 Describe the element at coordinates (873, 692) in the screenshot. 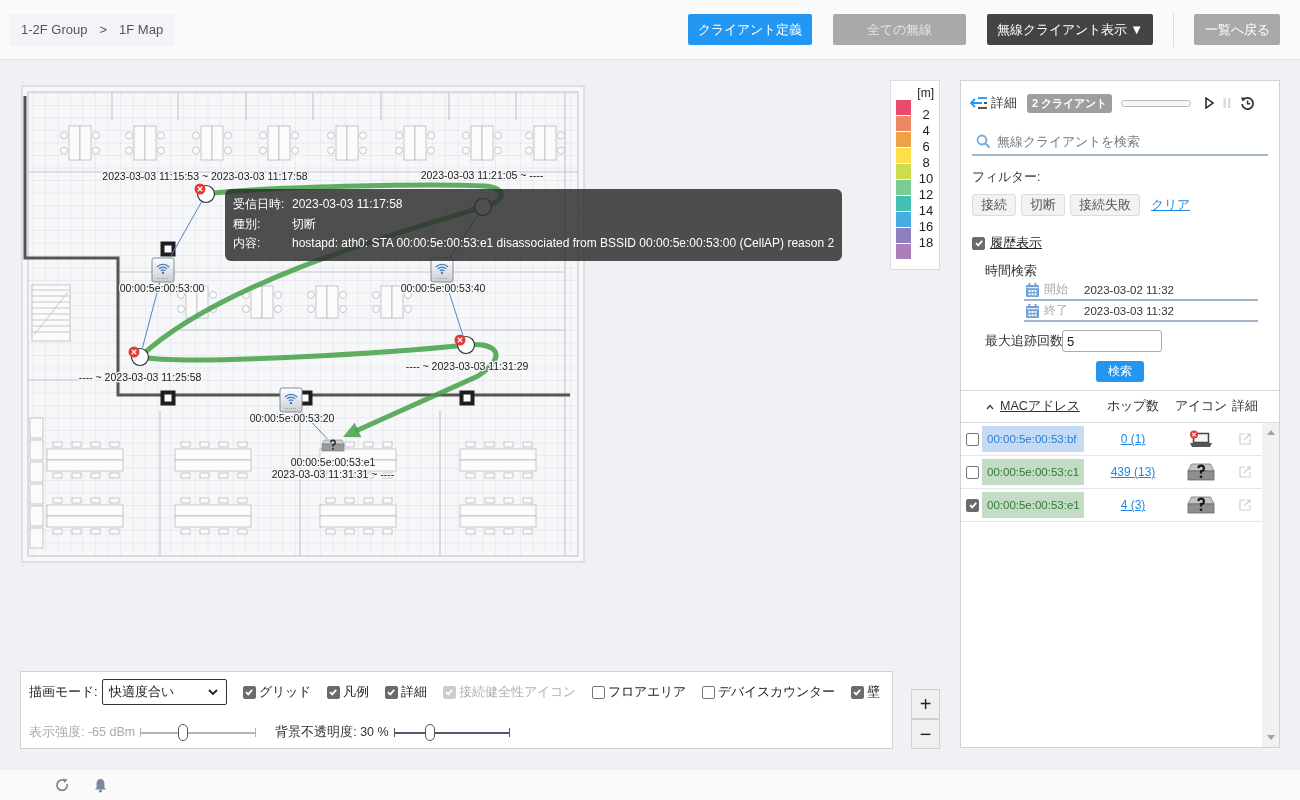

I see `option-label: 壁` at that location.